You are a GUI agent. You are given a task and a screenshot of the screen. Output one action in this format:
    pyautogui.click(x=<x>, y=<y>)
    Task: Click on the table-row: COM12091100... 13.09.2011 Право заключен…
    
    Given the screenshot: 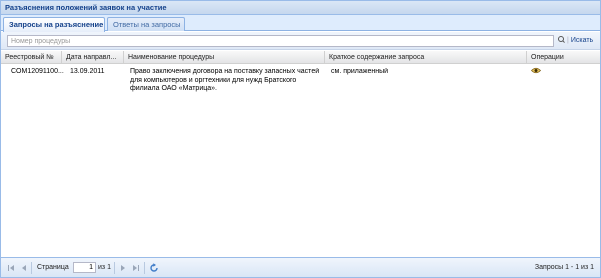 What is the action you would take?
    pyautogui.click(x=300, y=80)
    